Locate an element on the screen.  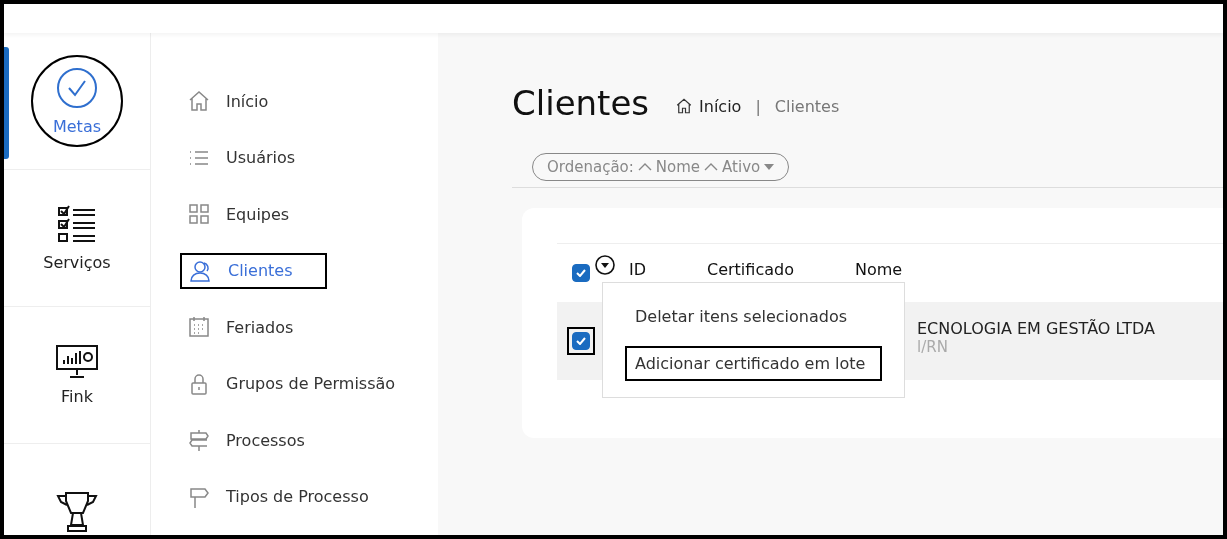
page-title: Clientes is located at coordinates (581, 103).